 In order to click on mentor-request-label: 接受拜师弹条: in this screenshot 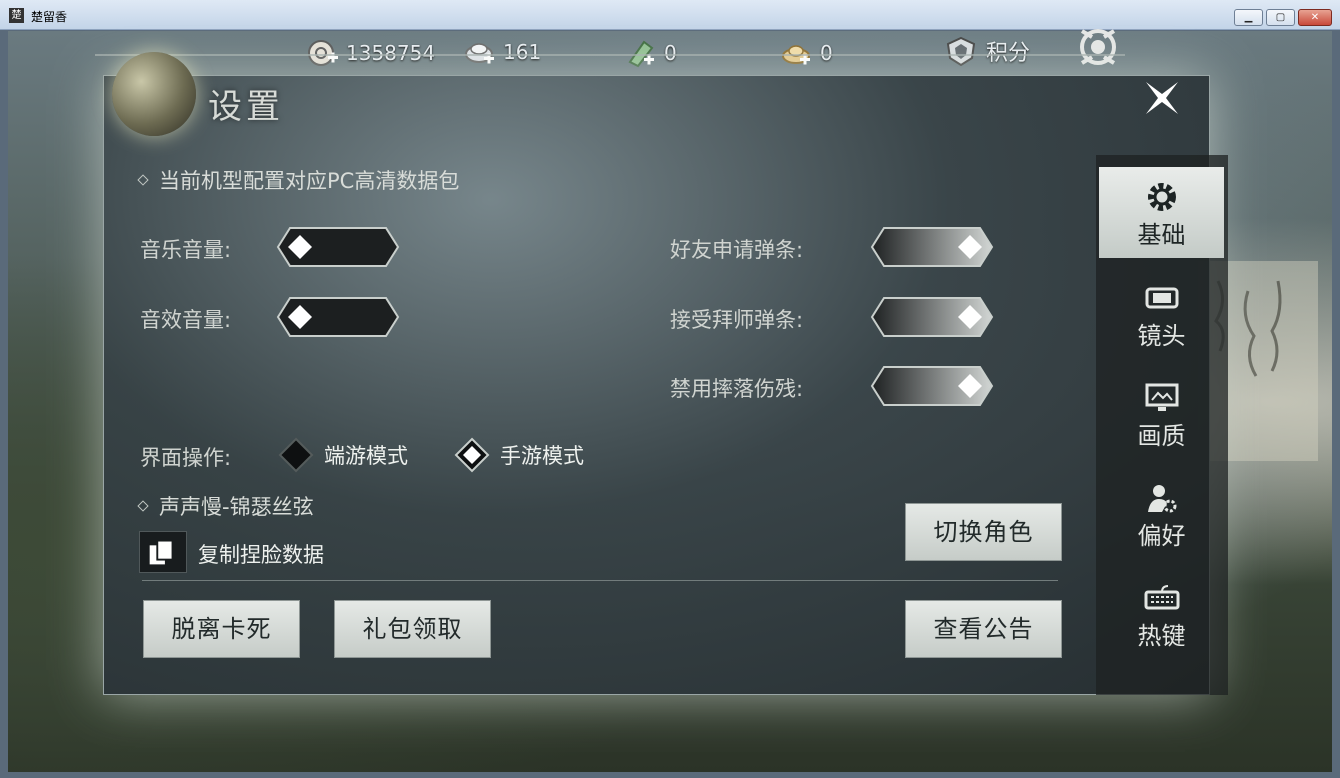, I will do `click(737, 320)`.